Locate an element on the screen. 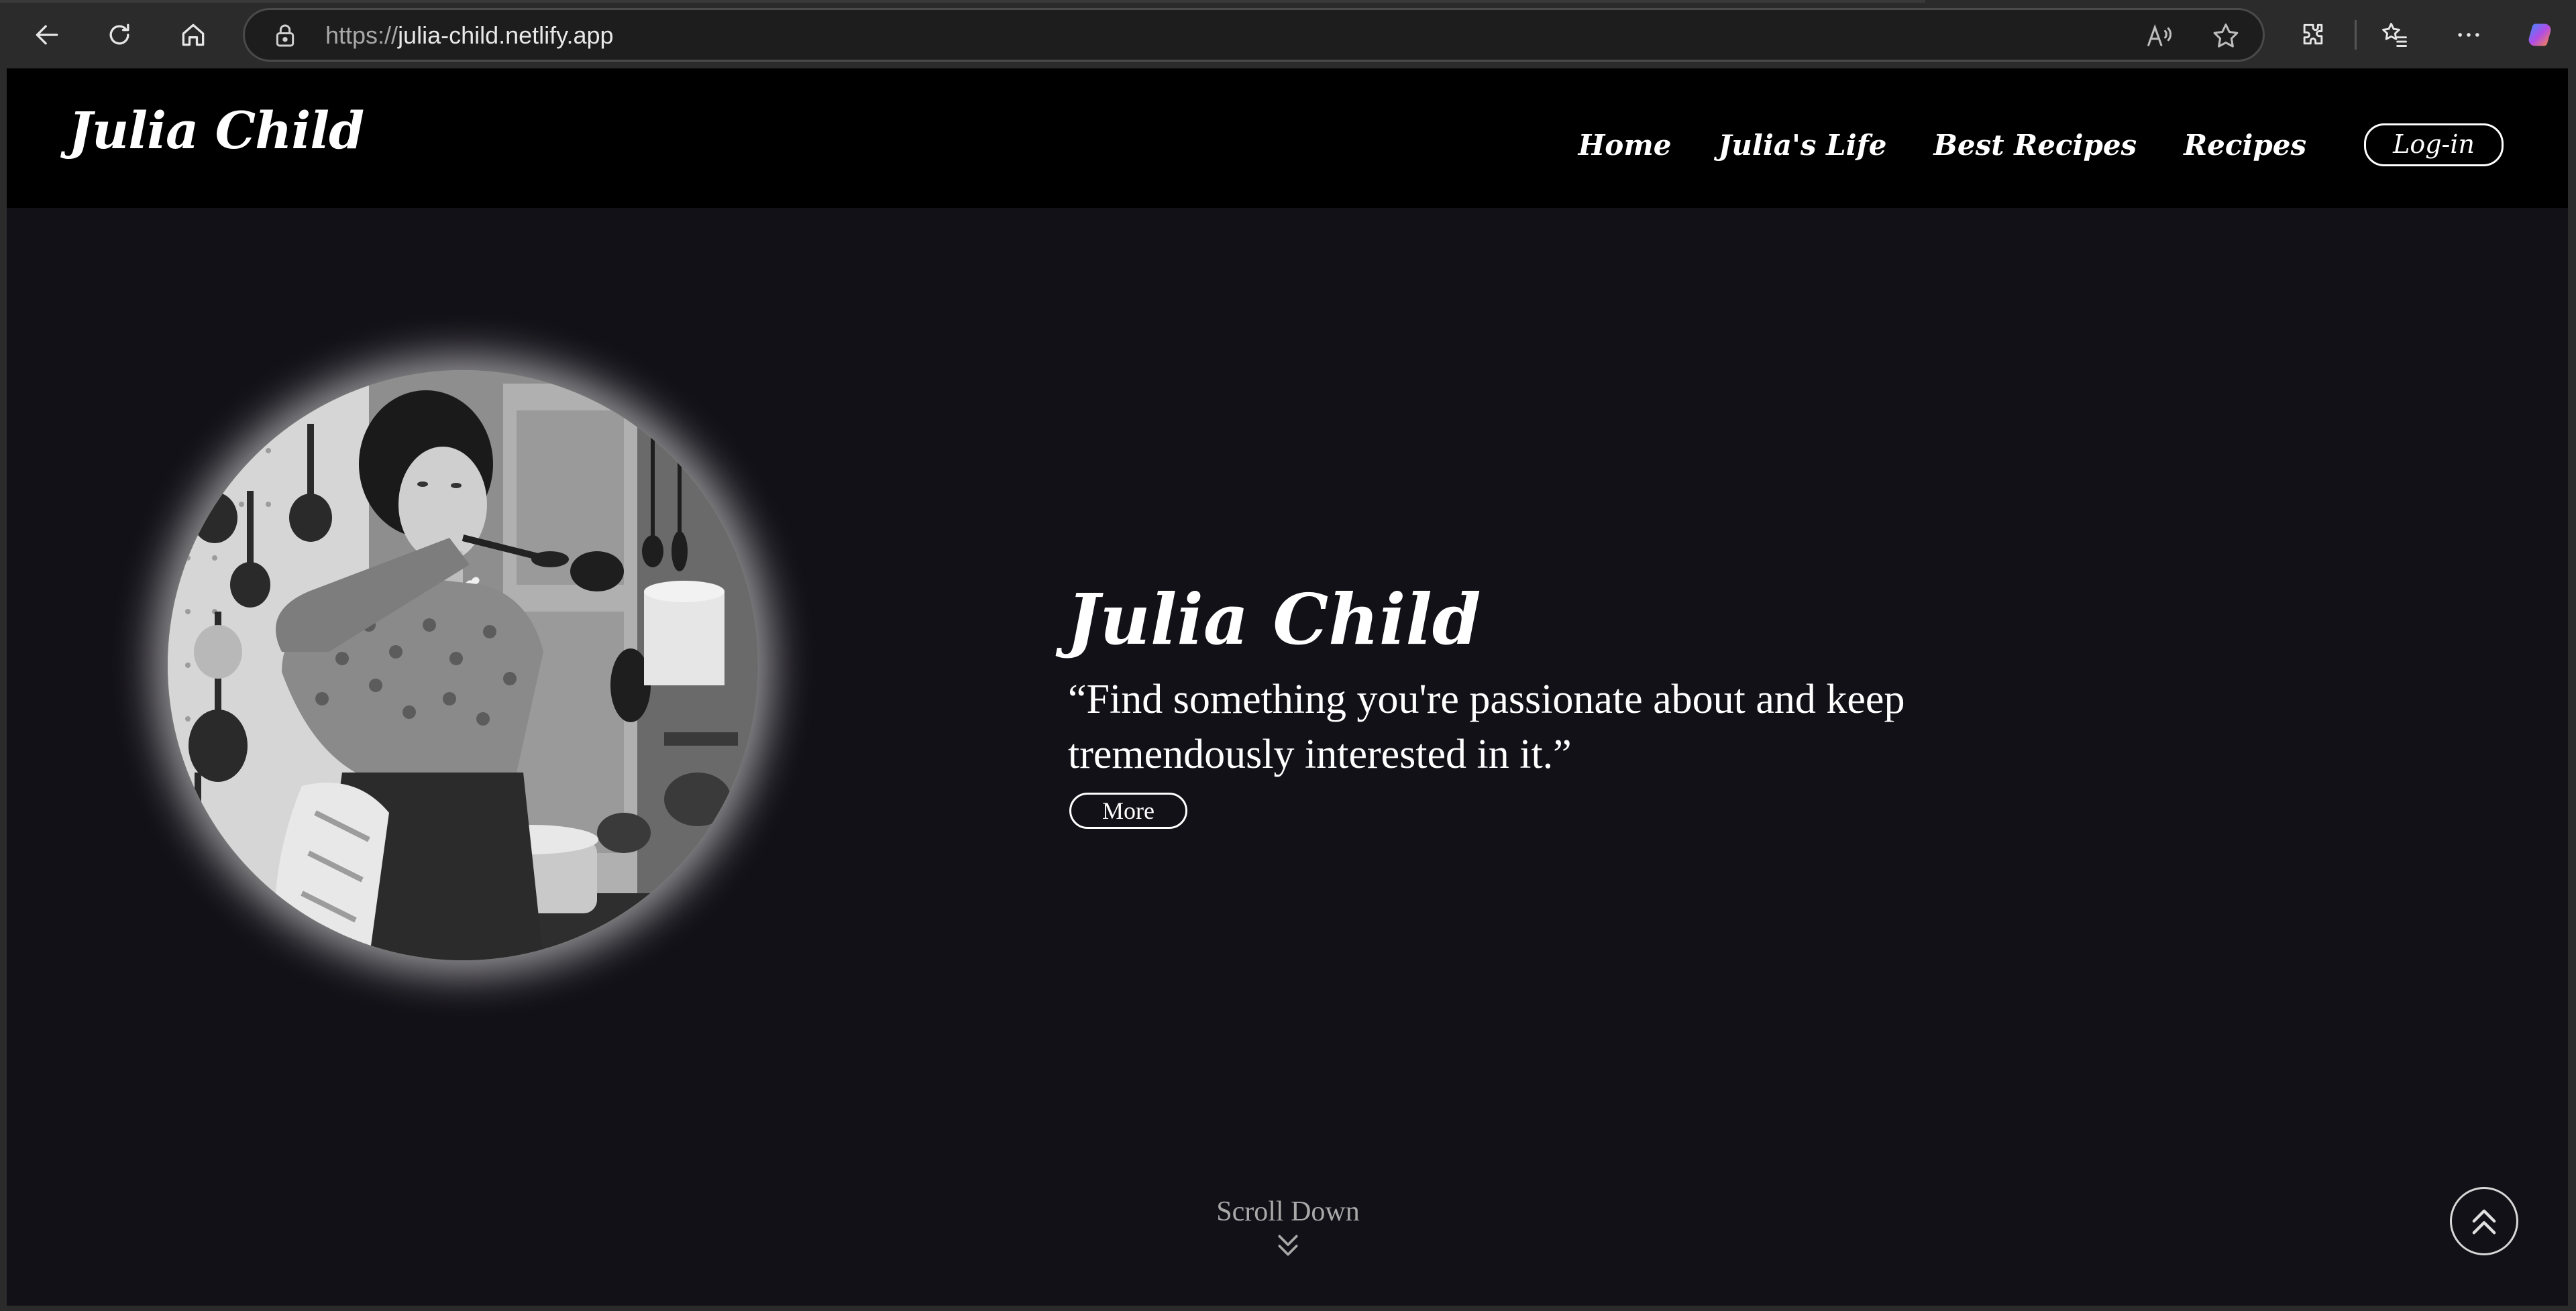 The width and height of the screenshot is (2576, 1311). refresh-button is located at coordinates (119, 35).